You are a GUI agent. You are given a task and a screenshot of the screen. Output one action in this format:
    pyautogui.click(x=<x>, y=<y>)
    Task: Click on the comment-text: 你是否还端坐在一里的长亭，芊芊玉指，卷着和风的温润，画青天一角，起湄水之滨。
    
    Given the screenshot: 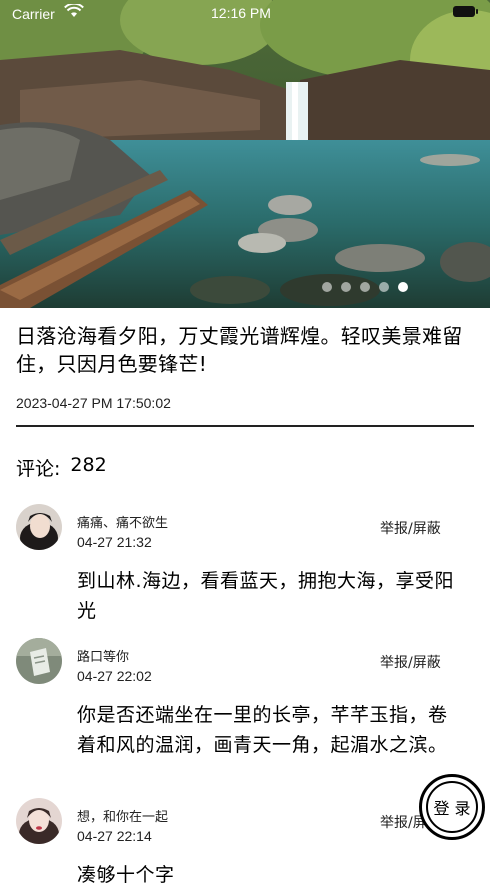 What is the action you would take?
    pyautogui.click(x=262, y=730)
    